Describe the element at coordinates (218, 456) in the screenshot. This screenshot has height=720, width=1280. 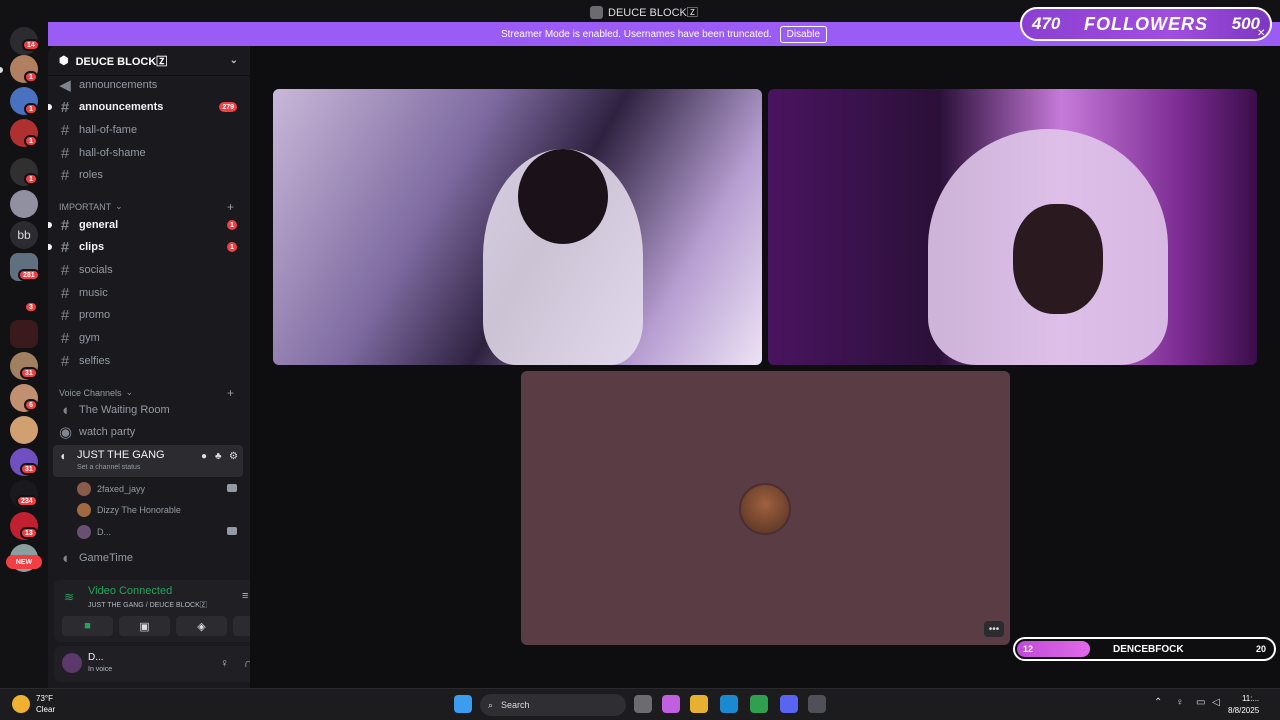
I see `invite-icon: ♣` at that location.